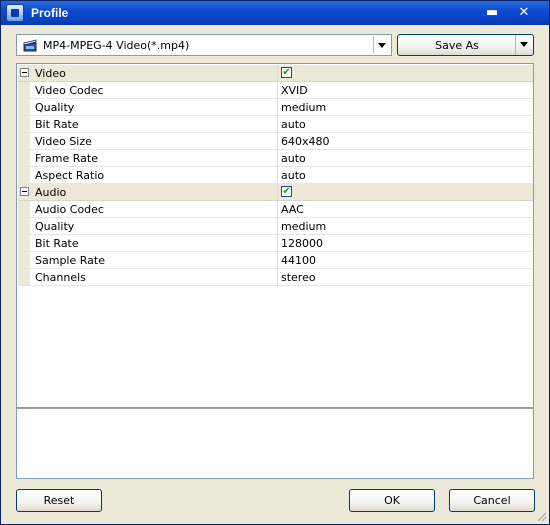  Describe the element at coordinates (292, 209) in the screenshot. I see `property-value: AAC` at that location.